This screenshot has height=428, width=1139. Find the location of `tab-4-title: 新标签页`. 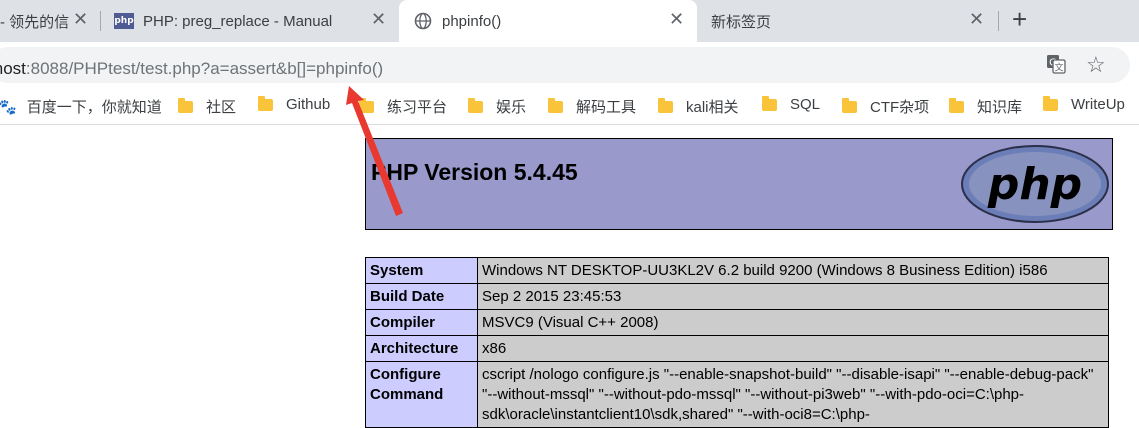

tab-4-title: 新标签页 is located at coordinates (741, 22).